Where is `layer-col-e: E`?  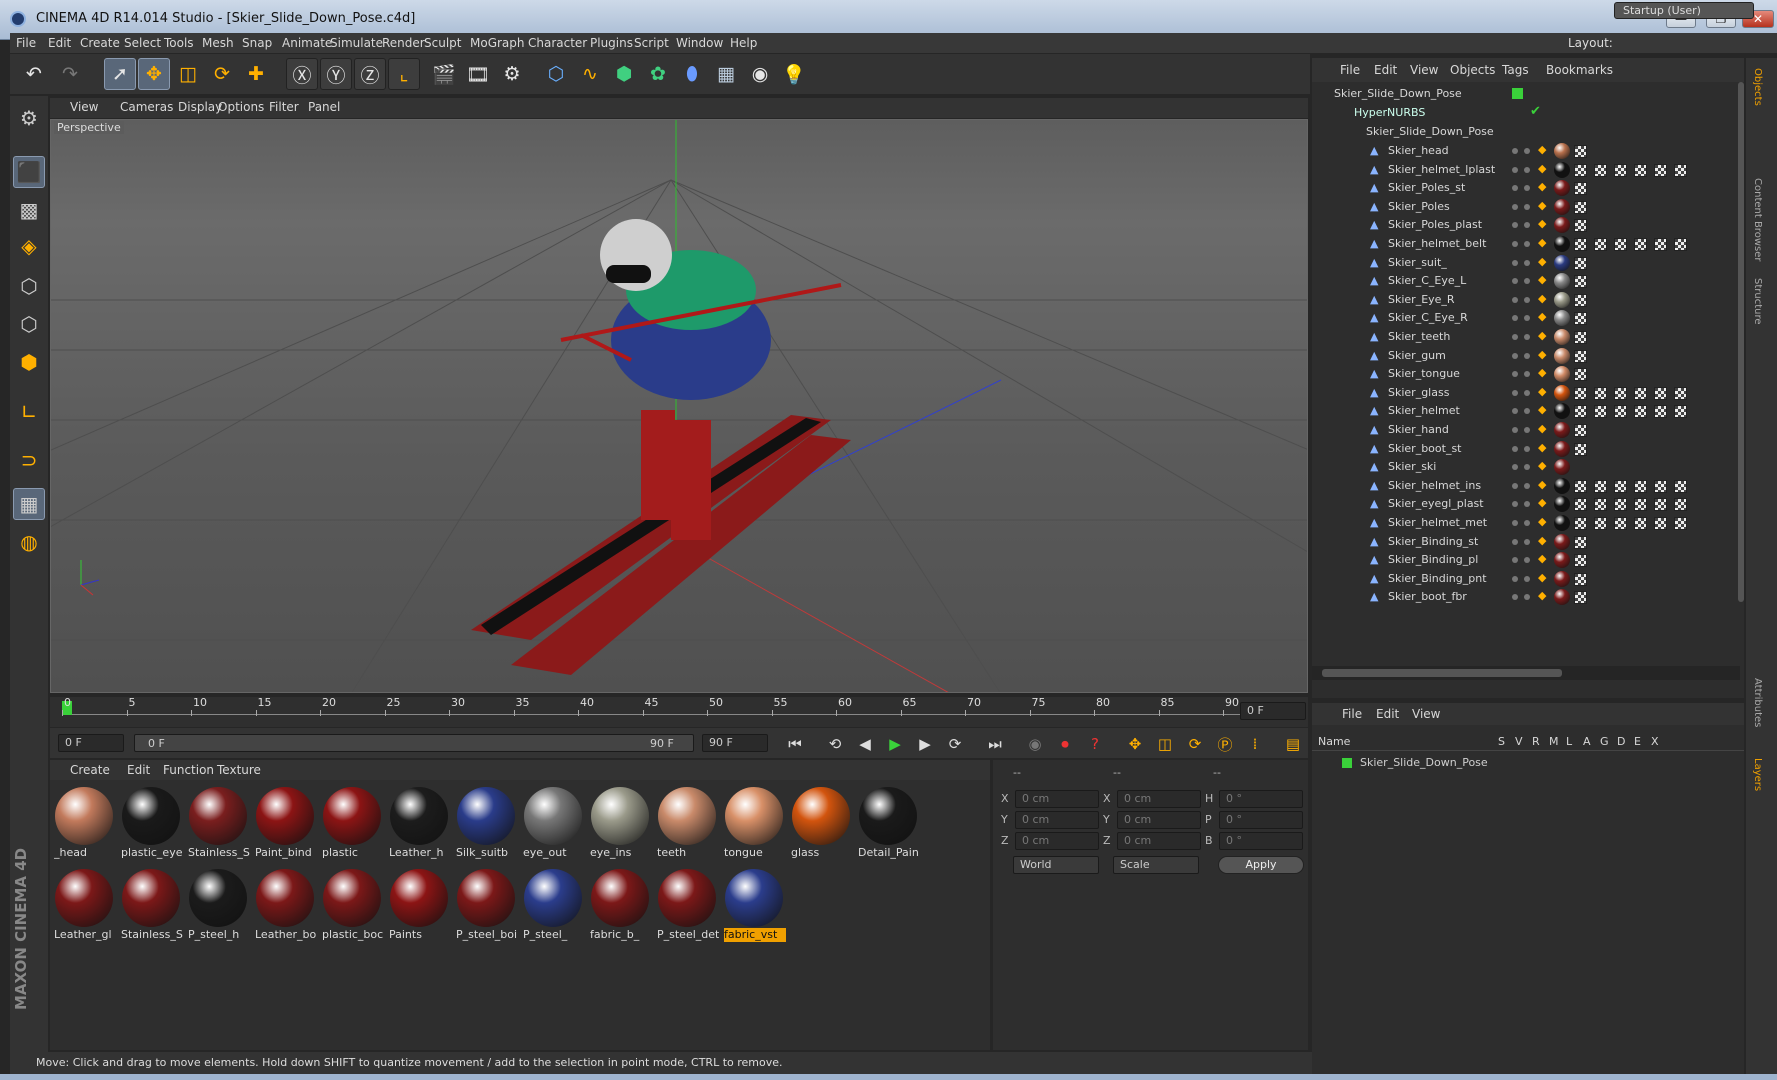 layer-col-e: E is located at coordinates (1637, 741).